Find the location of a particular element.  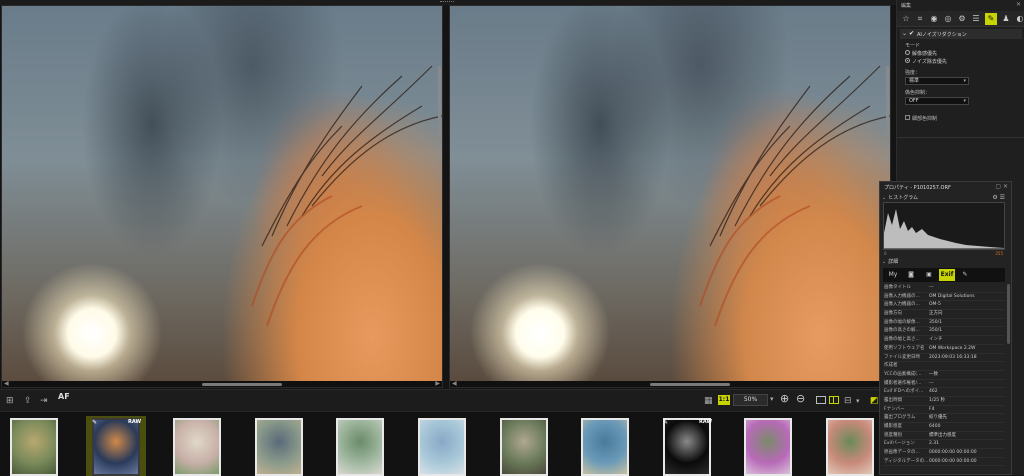

table-row: 露出時間 1/25 秒 is located at coordinates (944, 401).